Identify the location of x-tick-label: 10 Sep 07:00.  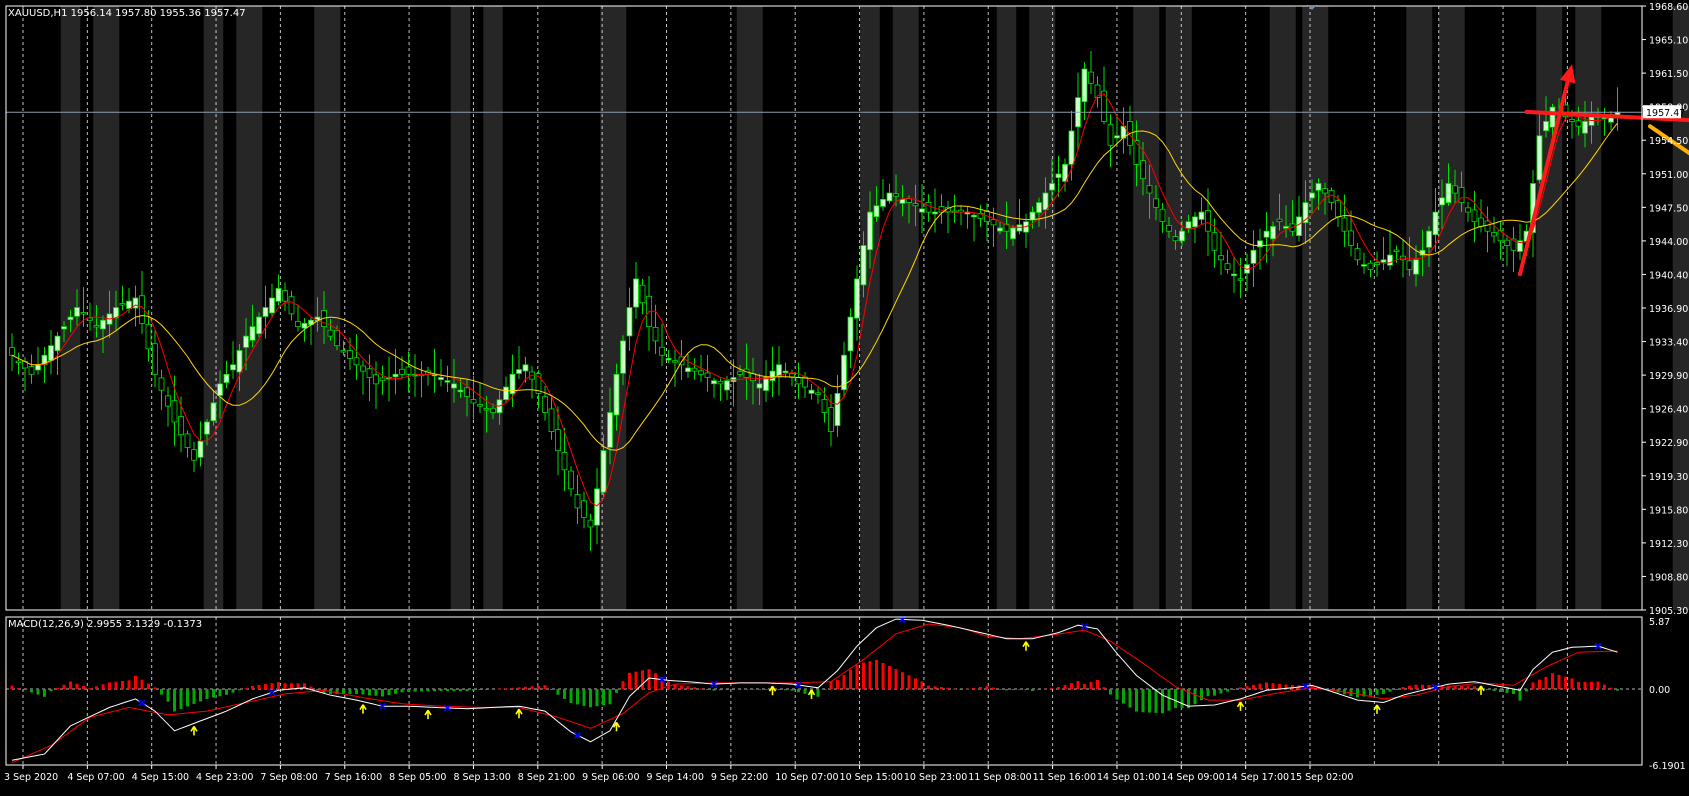
(806, 777).